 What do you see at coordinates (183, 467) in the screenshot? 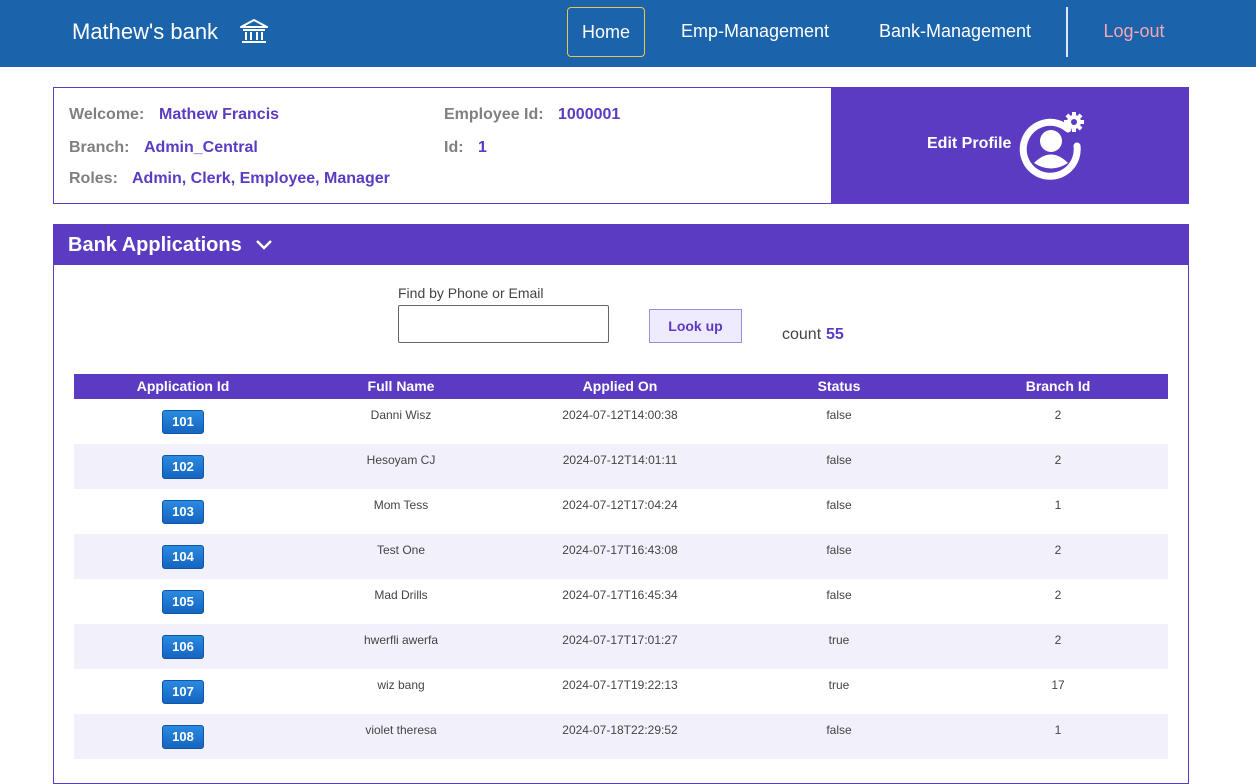
I see `application-id-button: 102` at bounding box center [183, 467].